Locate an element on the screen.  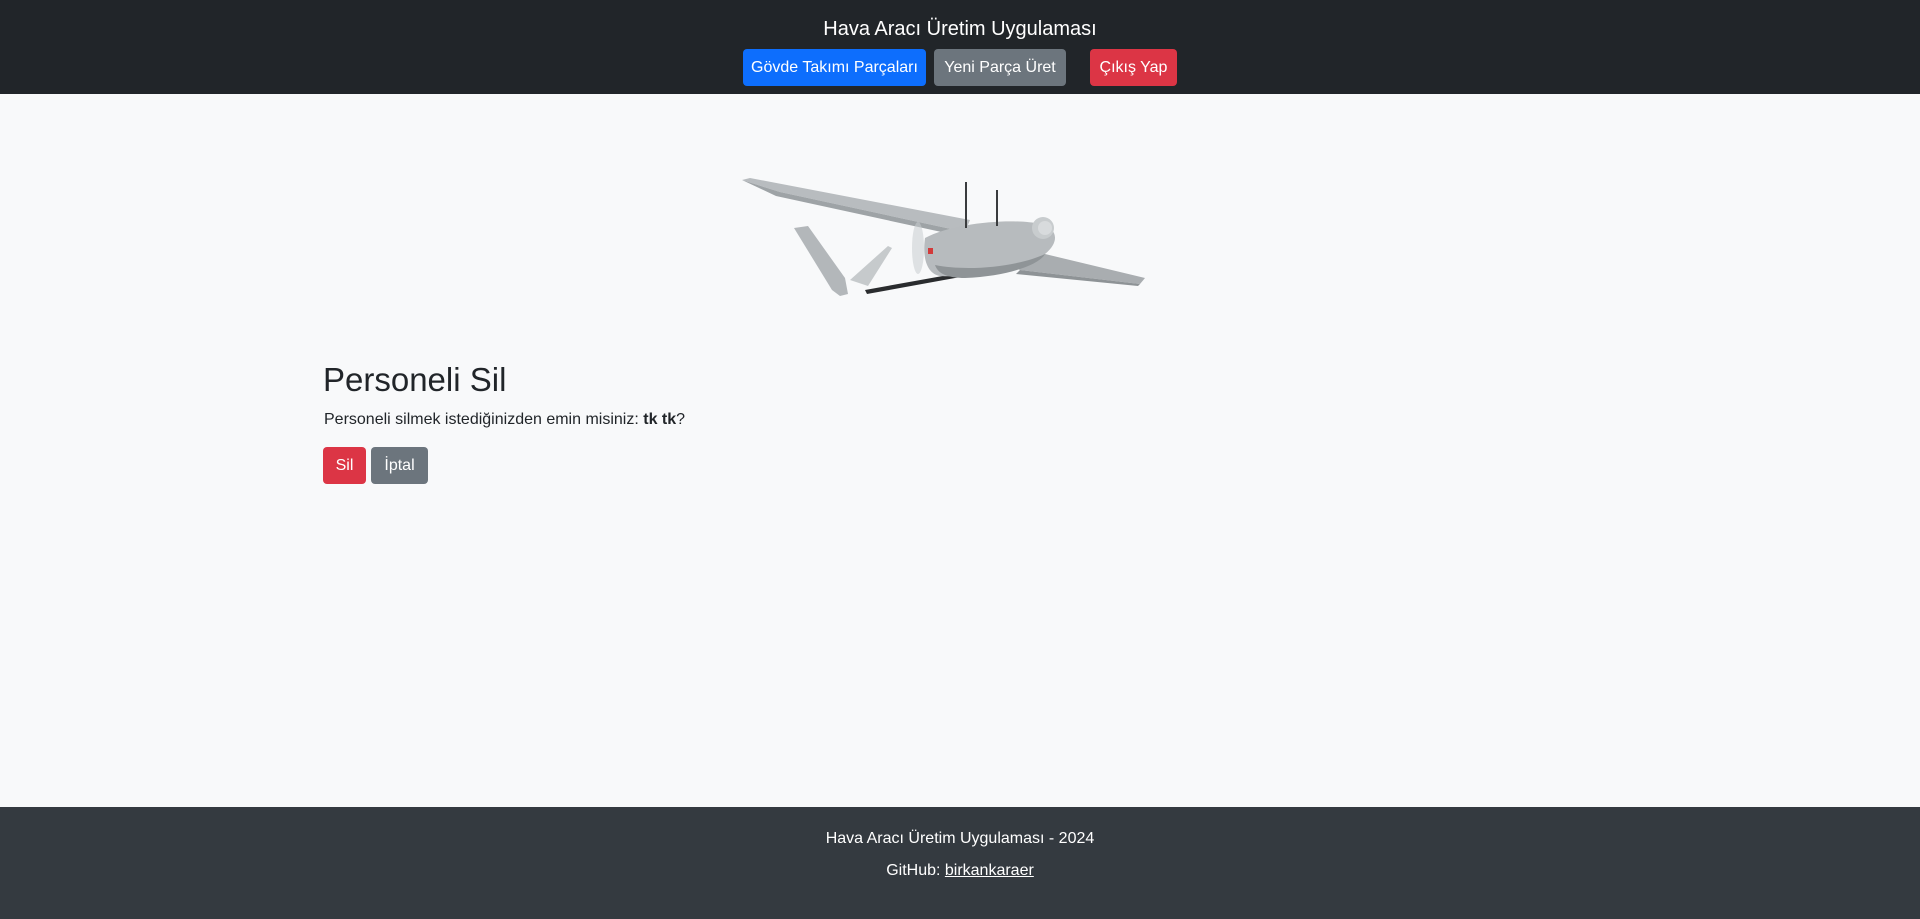
footer-github: GitHub: birkankaraer is located at coordinates (960, 871).